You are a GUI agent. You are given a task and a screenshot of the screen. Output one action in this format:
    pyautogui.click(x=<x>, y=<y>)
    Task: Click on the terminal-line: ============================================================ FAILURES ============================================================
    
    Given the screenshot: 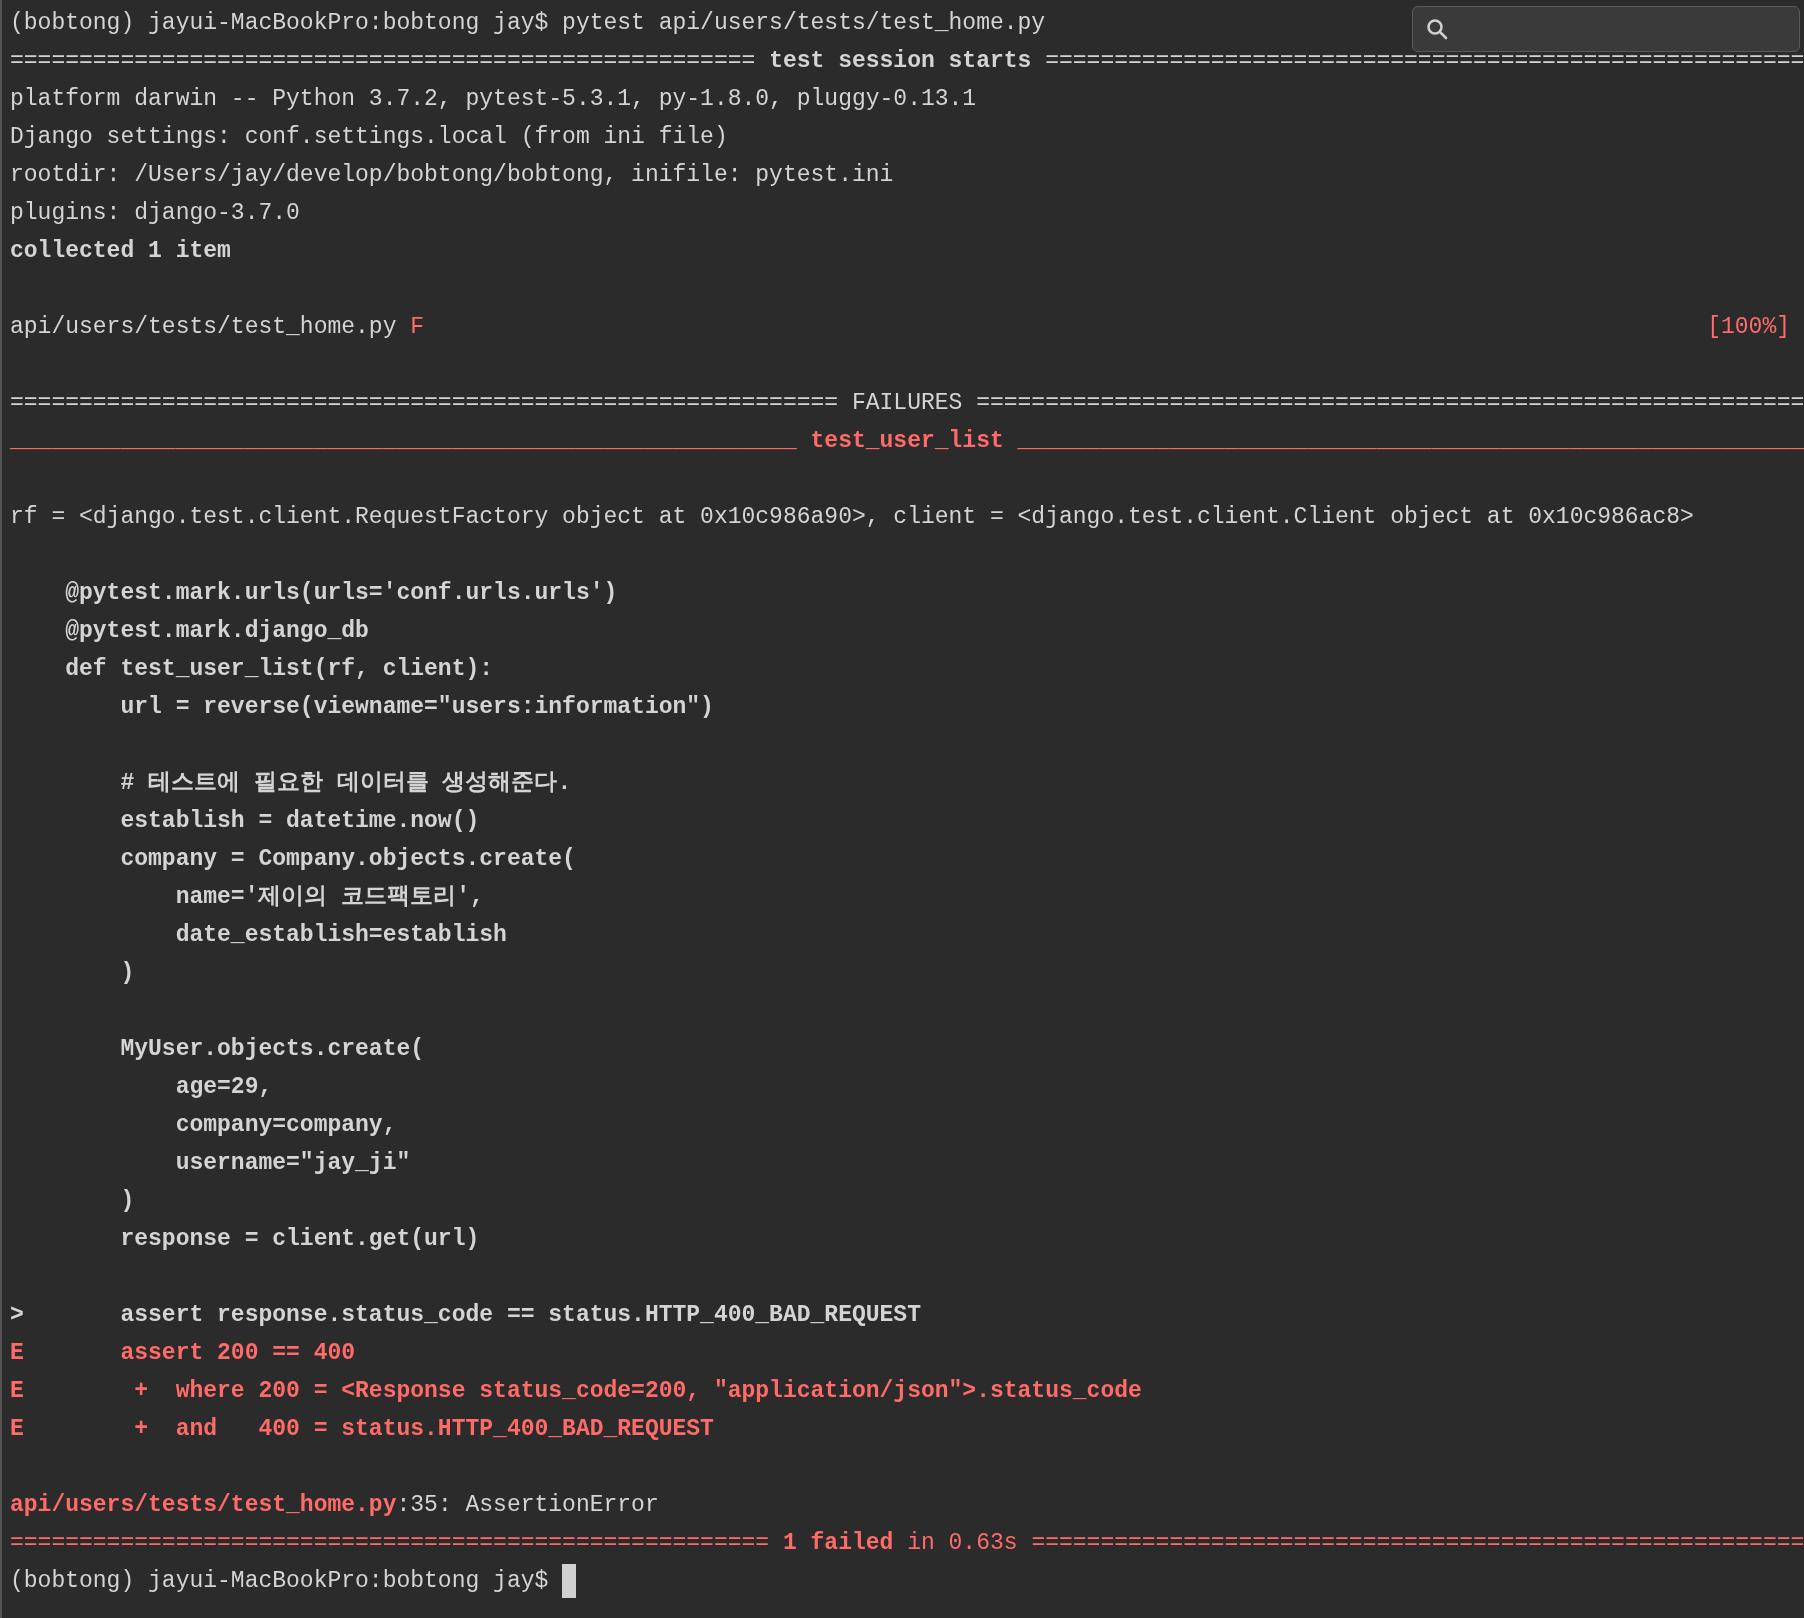 What is the action you would take?
    pyautogui.click(x=907, y=403)
    